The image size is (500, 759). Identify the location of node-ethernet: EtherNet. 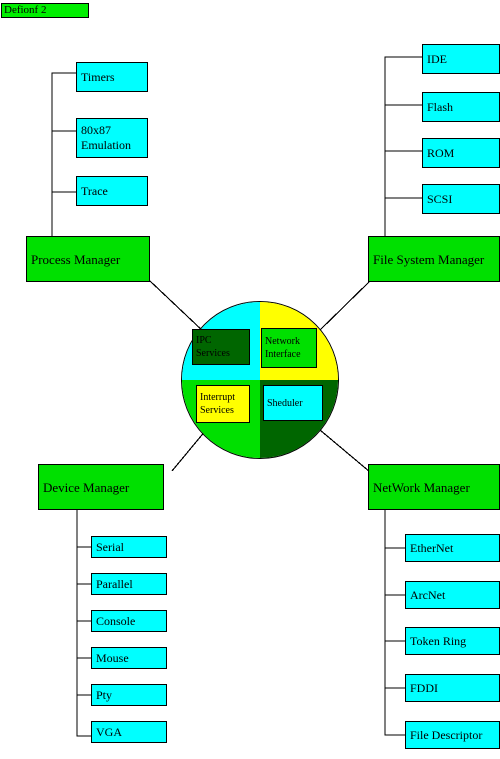
(452, 548).